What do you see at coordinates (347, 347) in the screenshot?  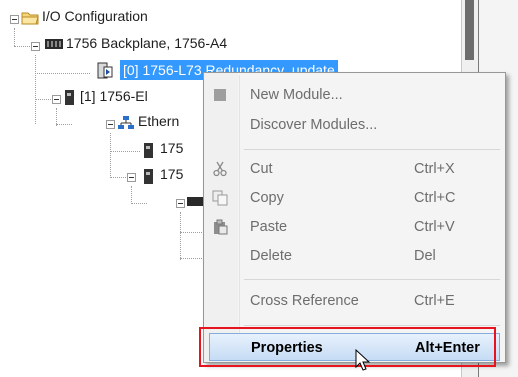 I see `highlight-annotation-box` at bounding box center [347, 347].